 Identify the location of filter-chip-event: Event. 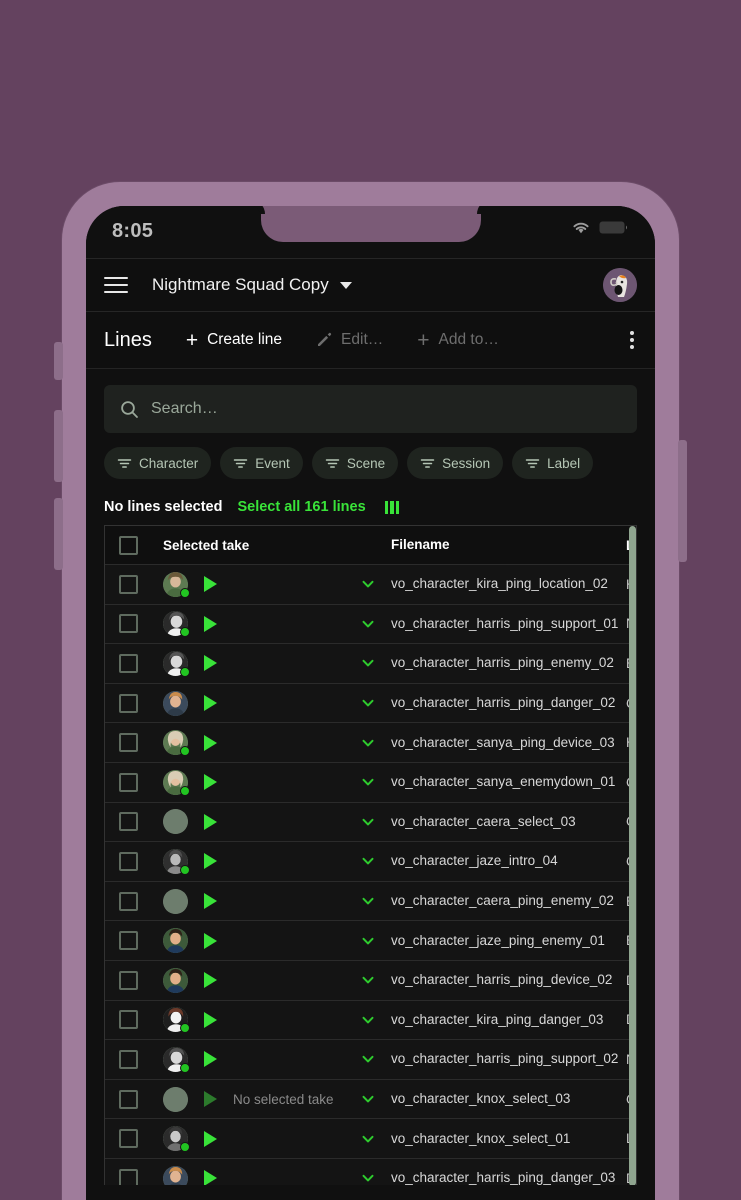
(261, 463).